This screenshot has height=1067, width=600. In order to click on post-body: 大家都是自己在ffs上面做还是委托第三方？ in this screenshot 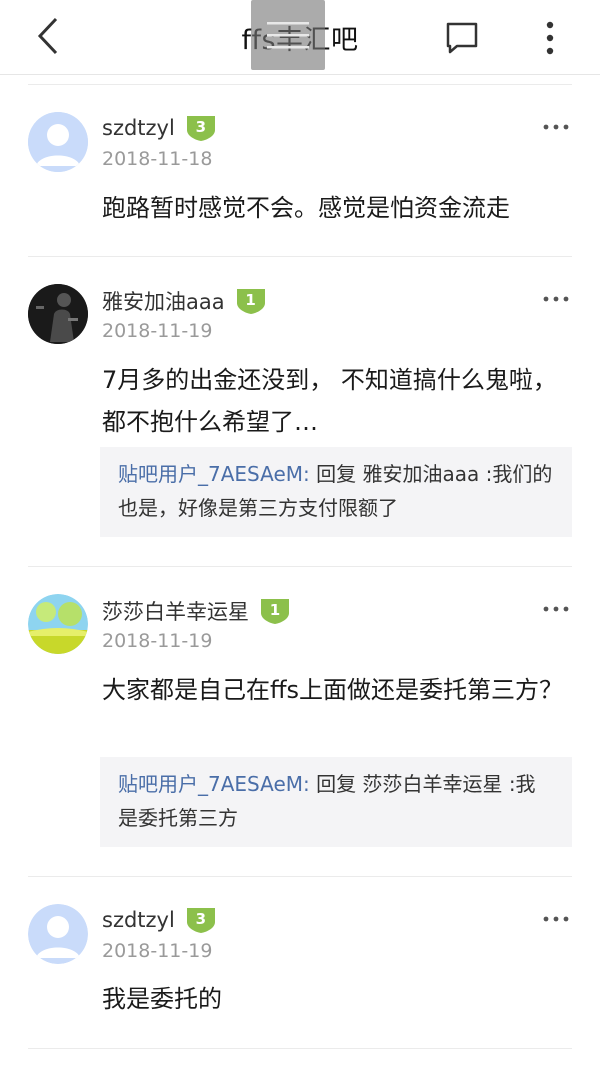, I will do `click(333, 690)`.